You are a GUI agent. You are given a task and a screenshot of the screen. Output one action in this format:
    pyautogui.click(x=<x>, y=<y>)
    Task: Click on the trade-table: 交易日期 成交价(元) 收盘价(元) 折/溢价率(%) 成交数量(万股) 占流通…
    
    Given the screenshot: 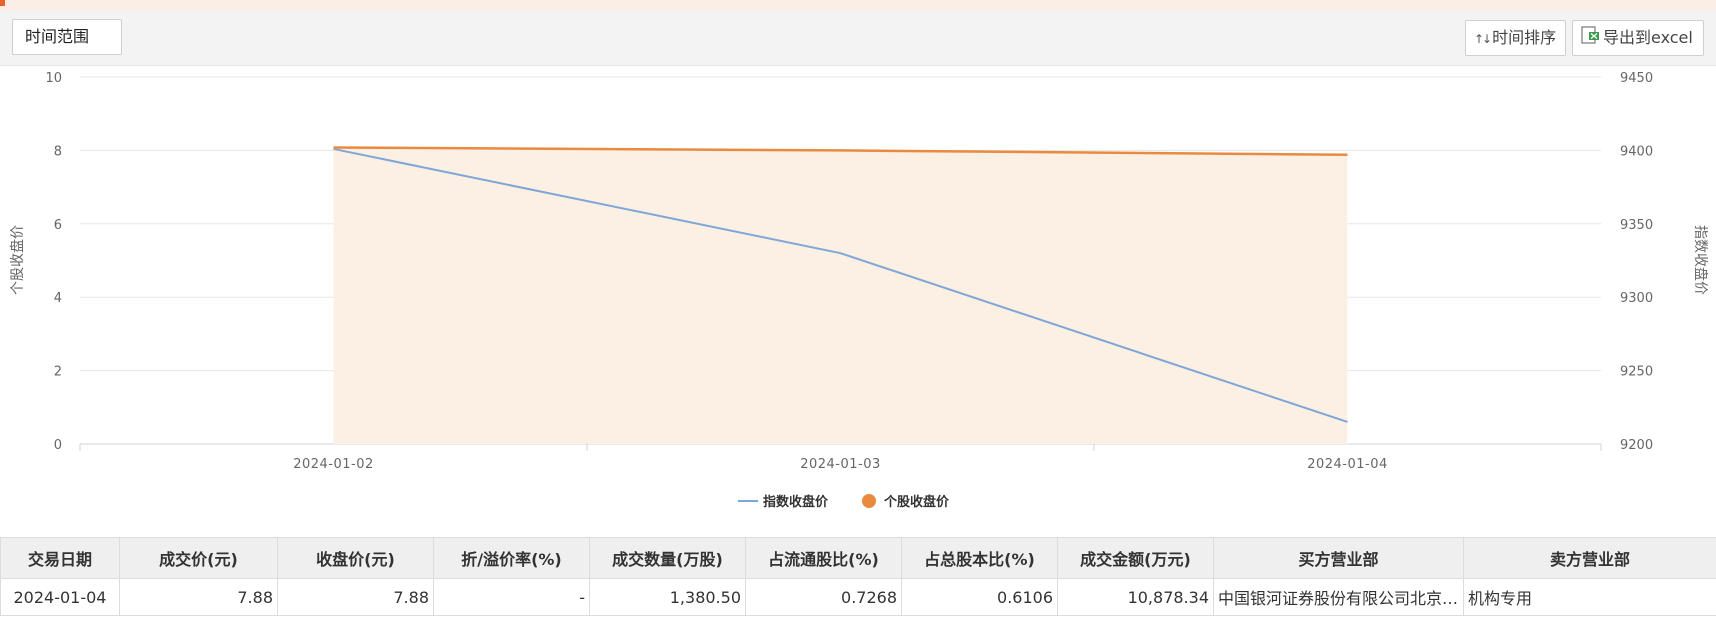 What is the action you would take?
    pyautogui.click(x=858, y=576)
    